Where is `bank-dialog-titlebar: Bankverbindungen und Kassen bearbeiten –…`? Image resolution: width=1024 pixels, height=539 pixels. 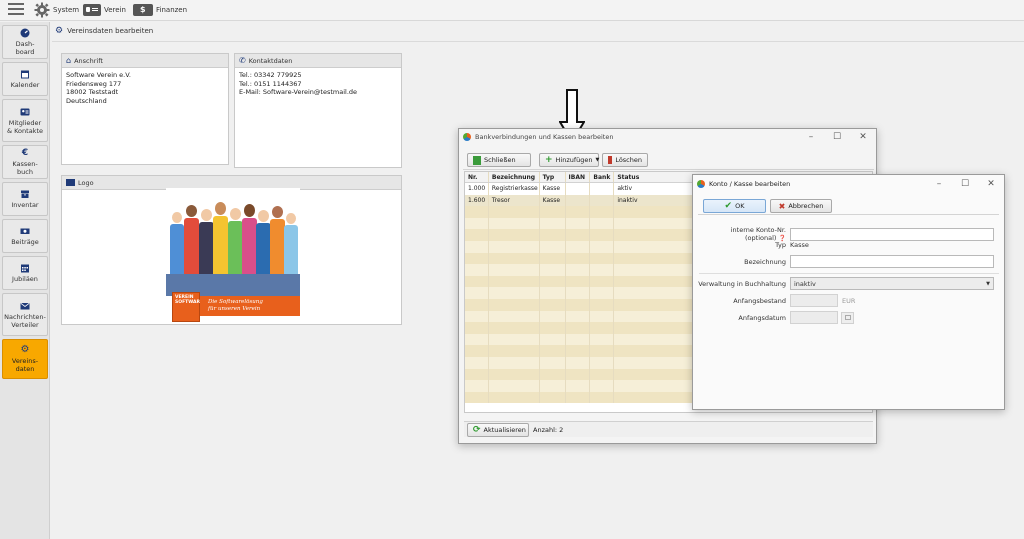 bank-dialog-titlebar: Bankverbindungen und Kassen bearbeiten –… is located at coordinates (667, 137).